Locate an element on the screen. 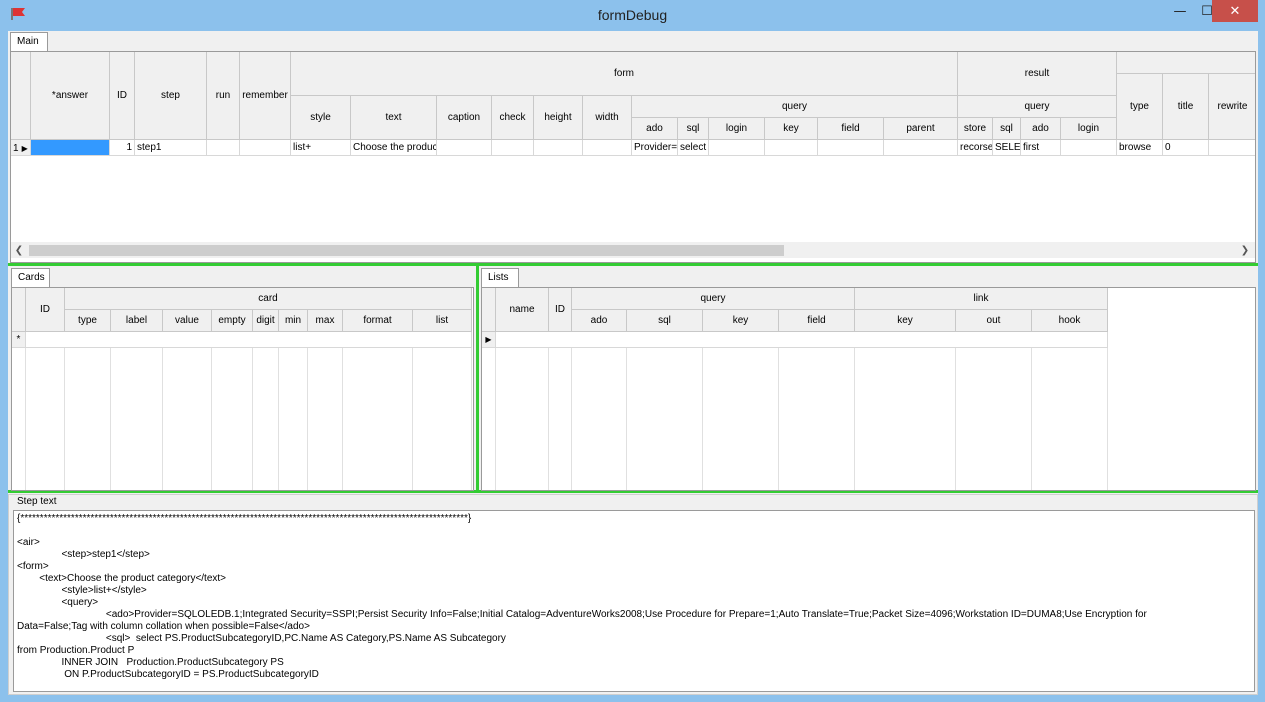 Image resolution: width=1265 pixels, height=702 pixels. col-step: step is located at coordinates (171, 96).